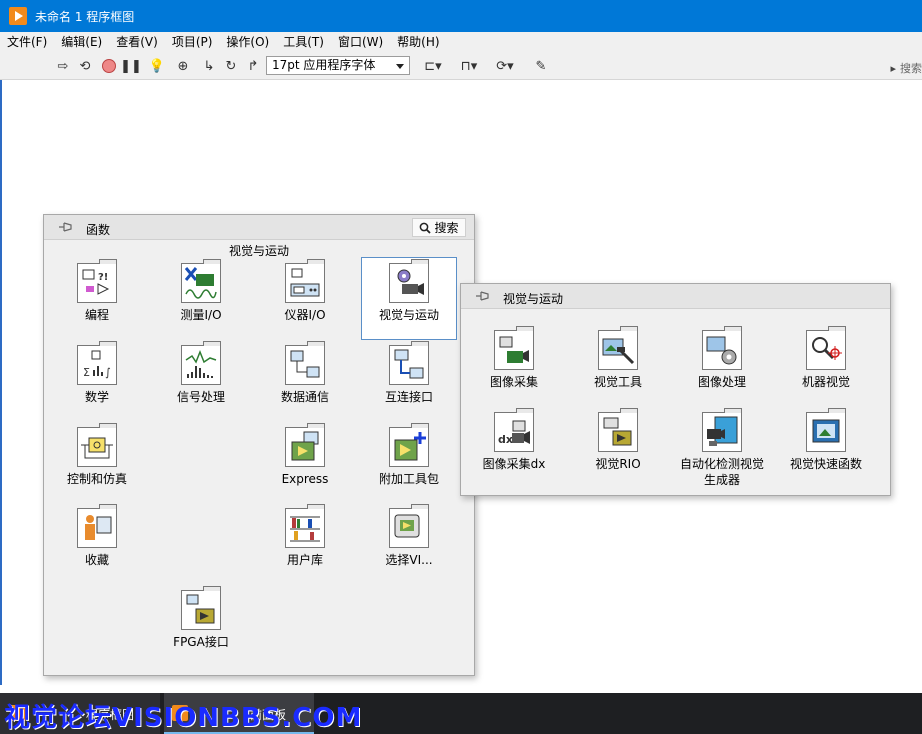 The width and height of the screenshot is (922, 734). What do you see at coordinates (231, 66) in the screenshot?
I see `step-over-icon: ↻` at bounding box center [231, 66].